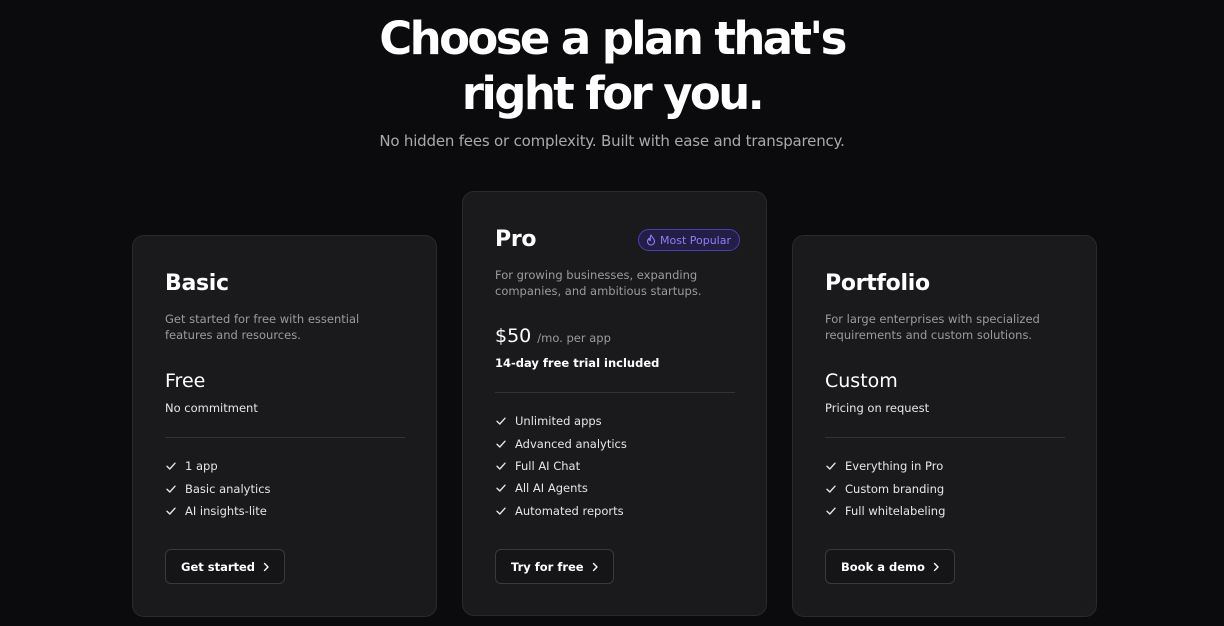 The height and width of the screenshot is (626, 1224). I want to click on button-label: Get started, so click(218, 566).